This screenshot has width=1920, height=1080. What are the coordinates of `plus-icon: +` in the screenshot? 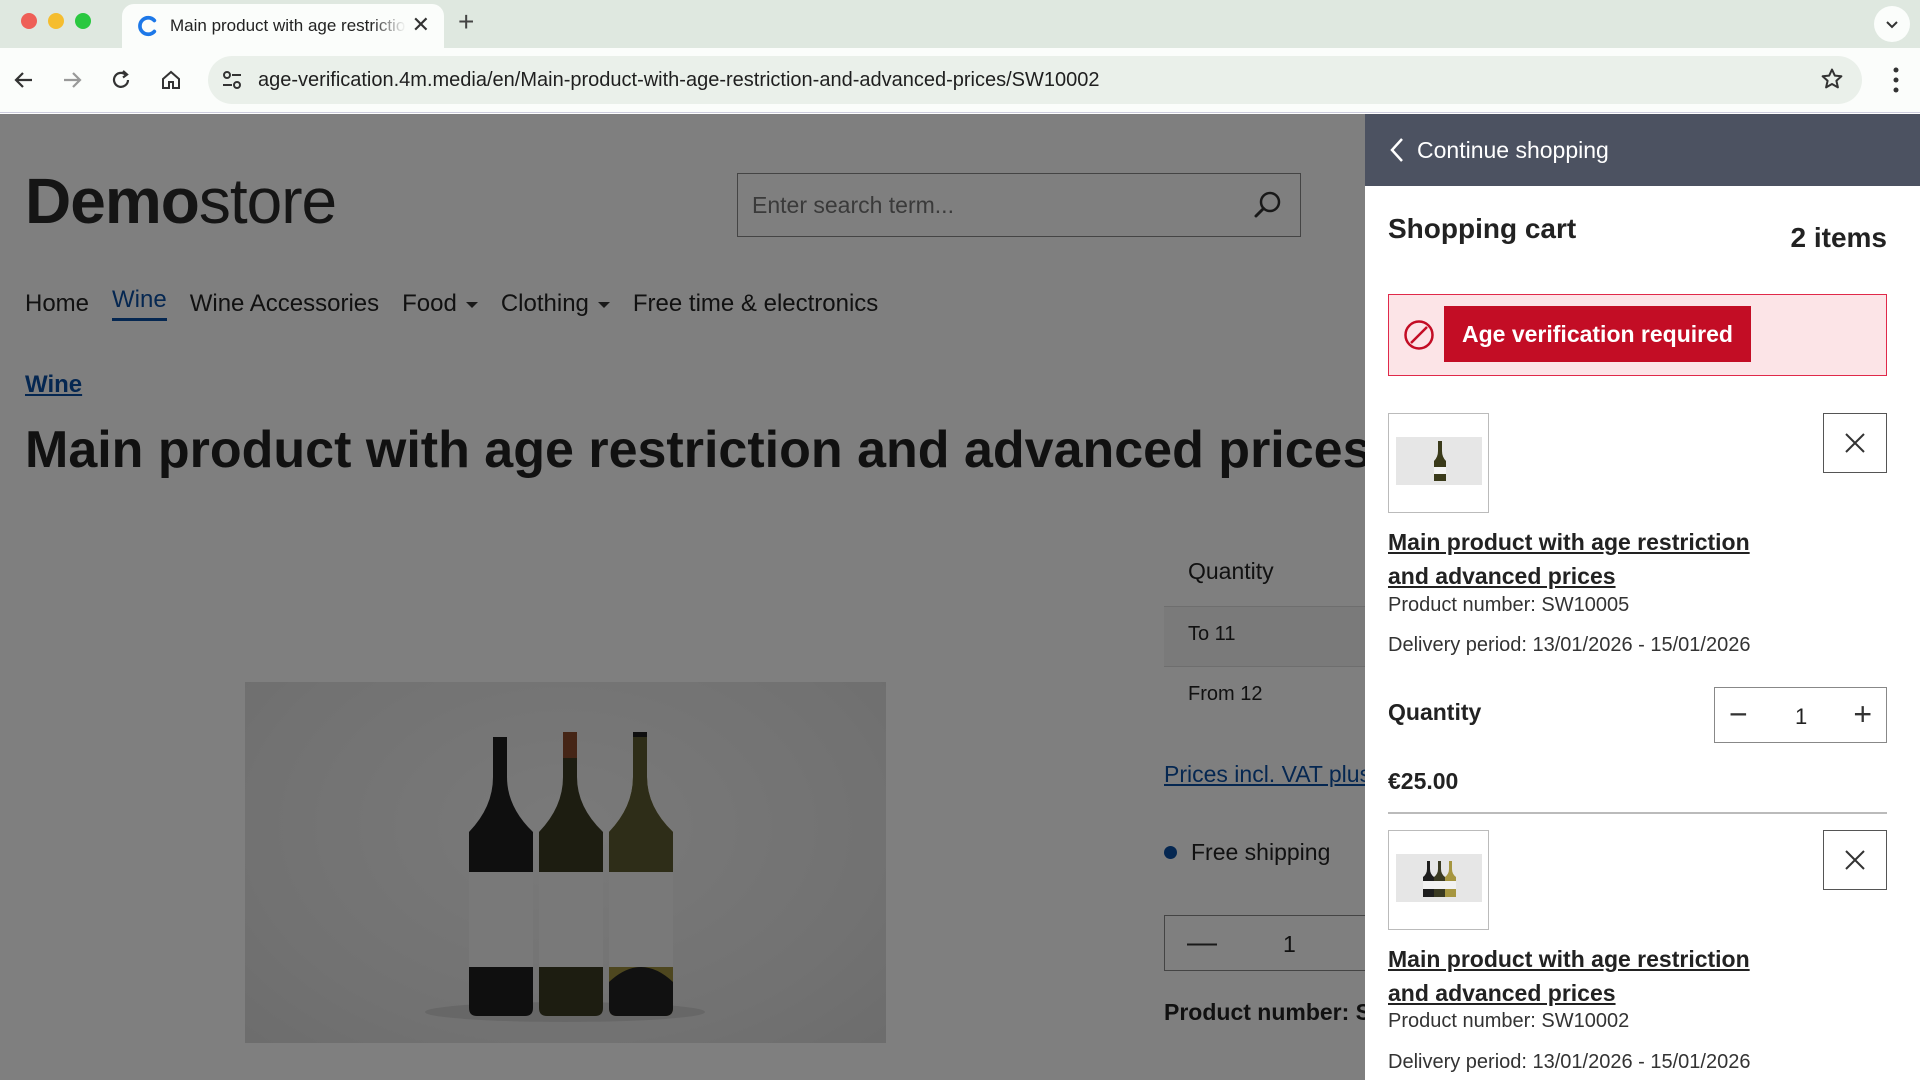 It's located at (1862, 714).